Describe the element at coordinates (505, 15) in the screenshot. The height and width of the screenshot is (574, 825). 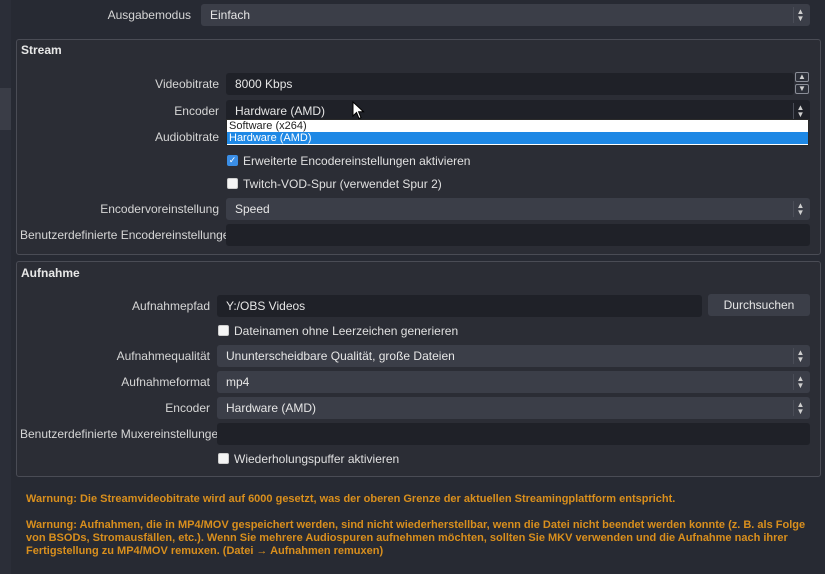
I see `output-mode-select: Einfach ▲ ▼` at that location.